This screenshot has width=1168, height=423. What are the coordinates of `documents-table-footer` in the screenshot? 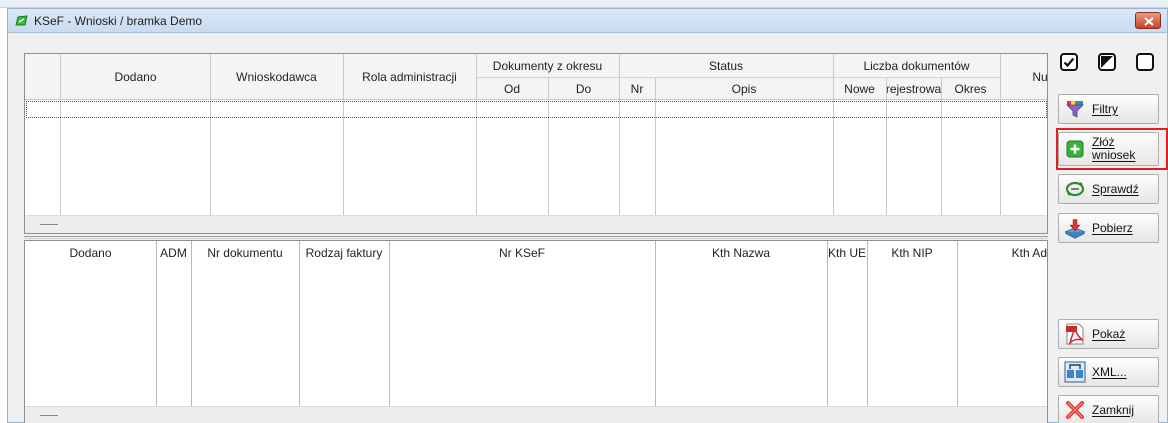 It's located at (536, 414).